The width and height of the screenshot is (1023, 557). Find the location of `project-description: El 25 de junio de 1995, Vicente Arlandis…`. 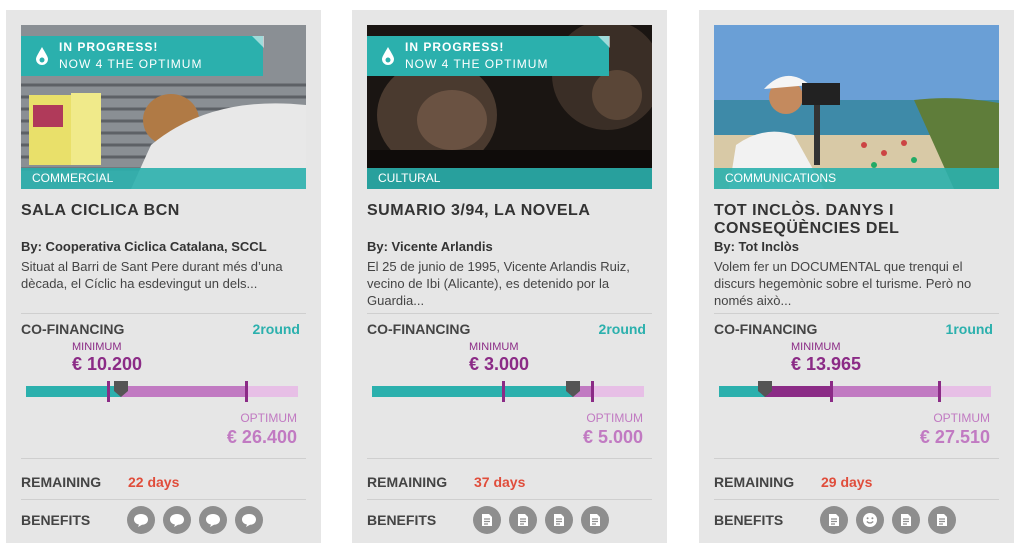

project-description: El 25 de junio de 1995, Vicente Arlandis… is located at coordinates (498, 283).